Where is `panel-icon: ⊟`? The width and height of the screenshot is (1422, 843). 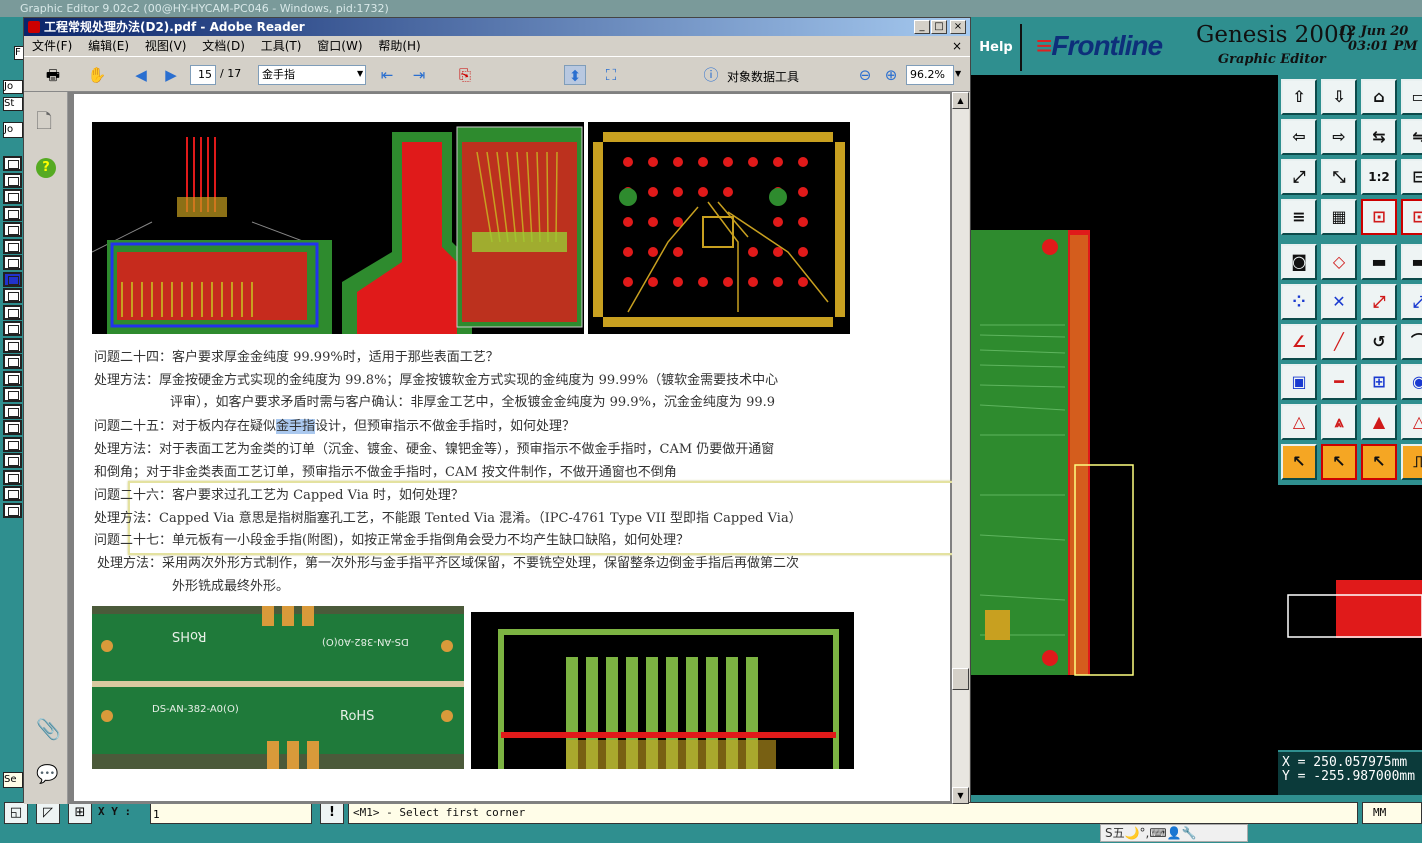 panel-icon: ⊟ is located at coordinates (1411, 177).